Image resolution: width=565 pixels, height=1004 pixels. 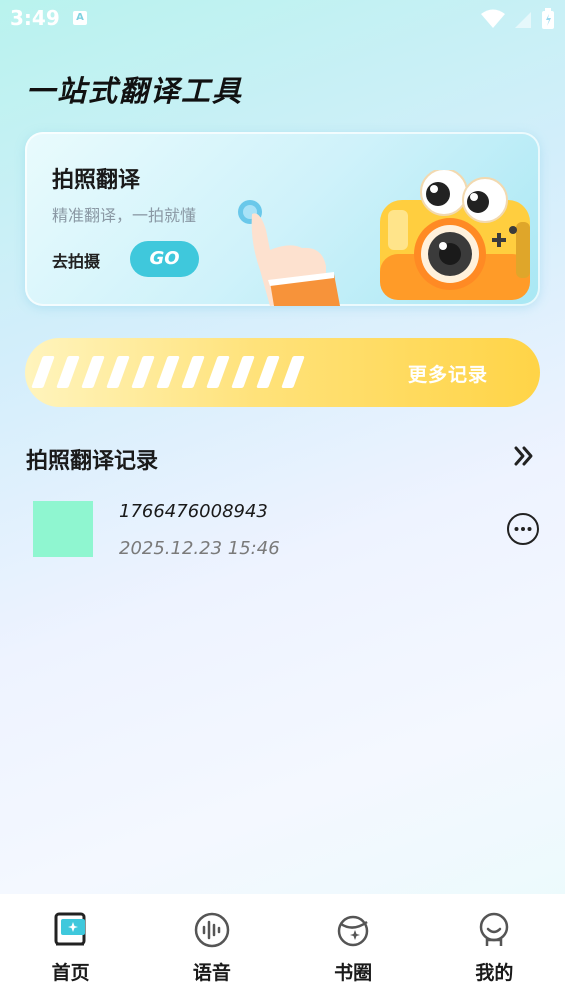 What do you see at coordinates (35, 18) in the screenshot?
I see `status-time: 3:49` at bounding box center [35, 18].